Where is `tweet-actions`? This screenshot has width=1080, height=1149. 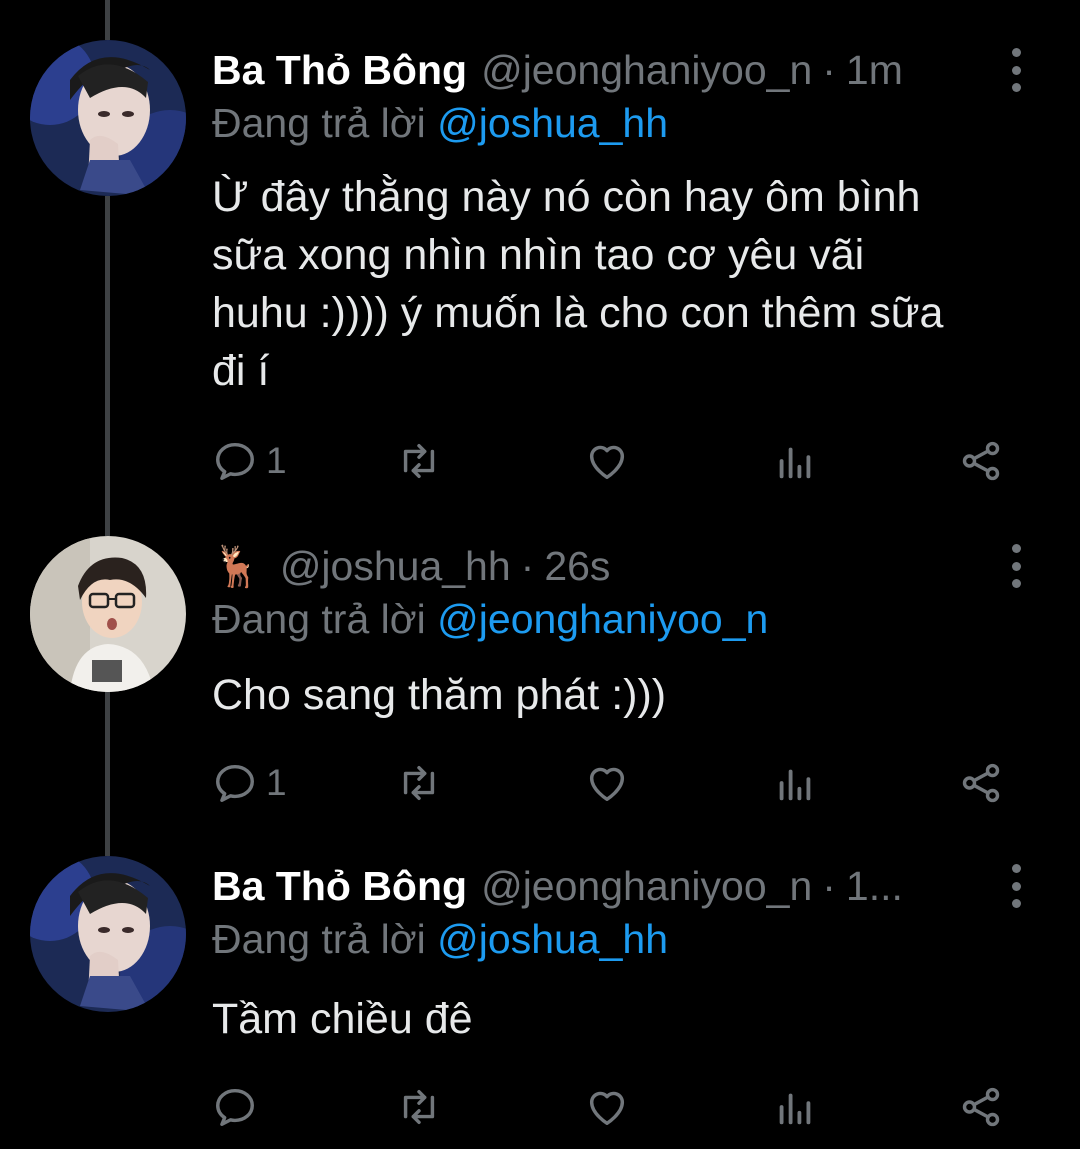
tweet-actions is located at coordinates (612, 1107).